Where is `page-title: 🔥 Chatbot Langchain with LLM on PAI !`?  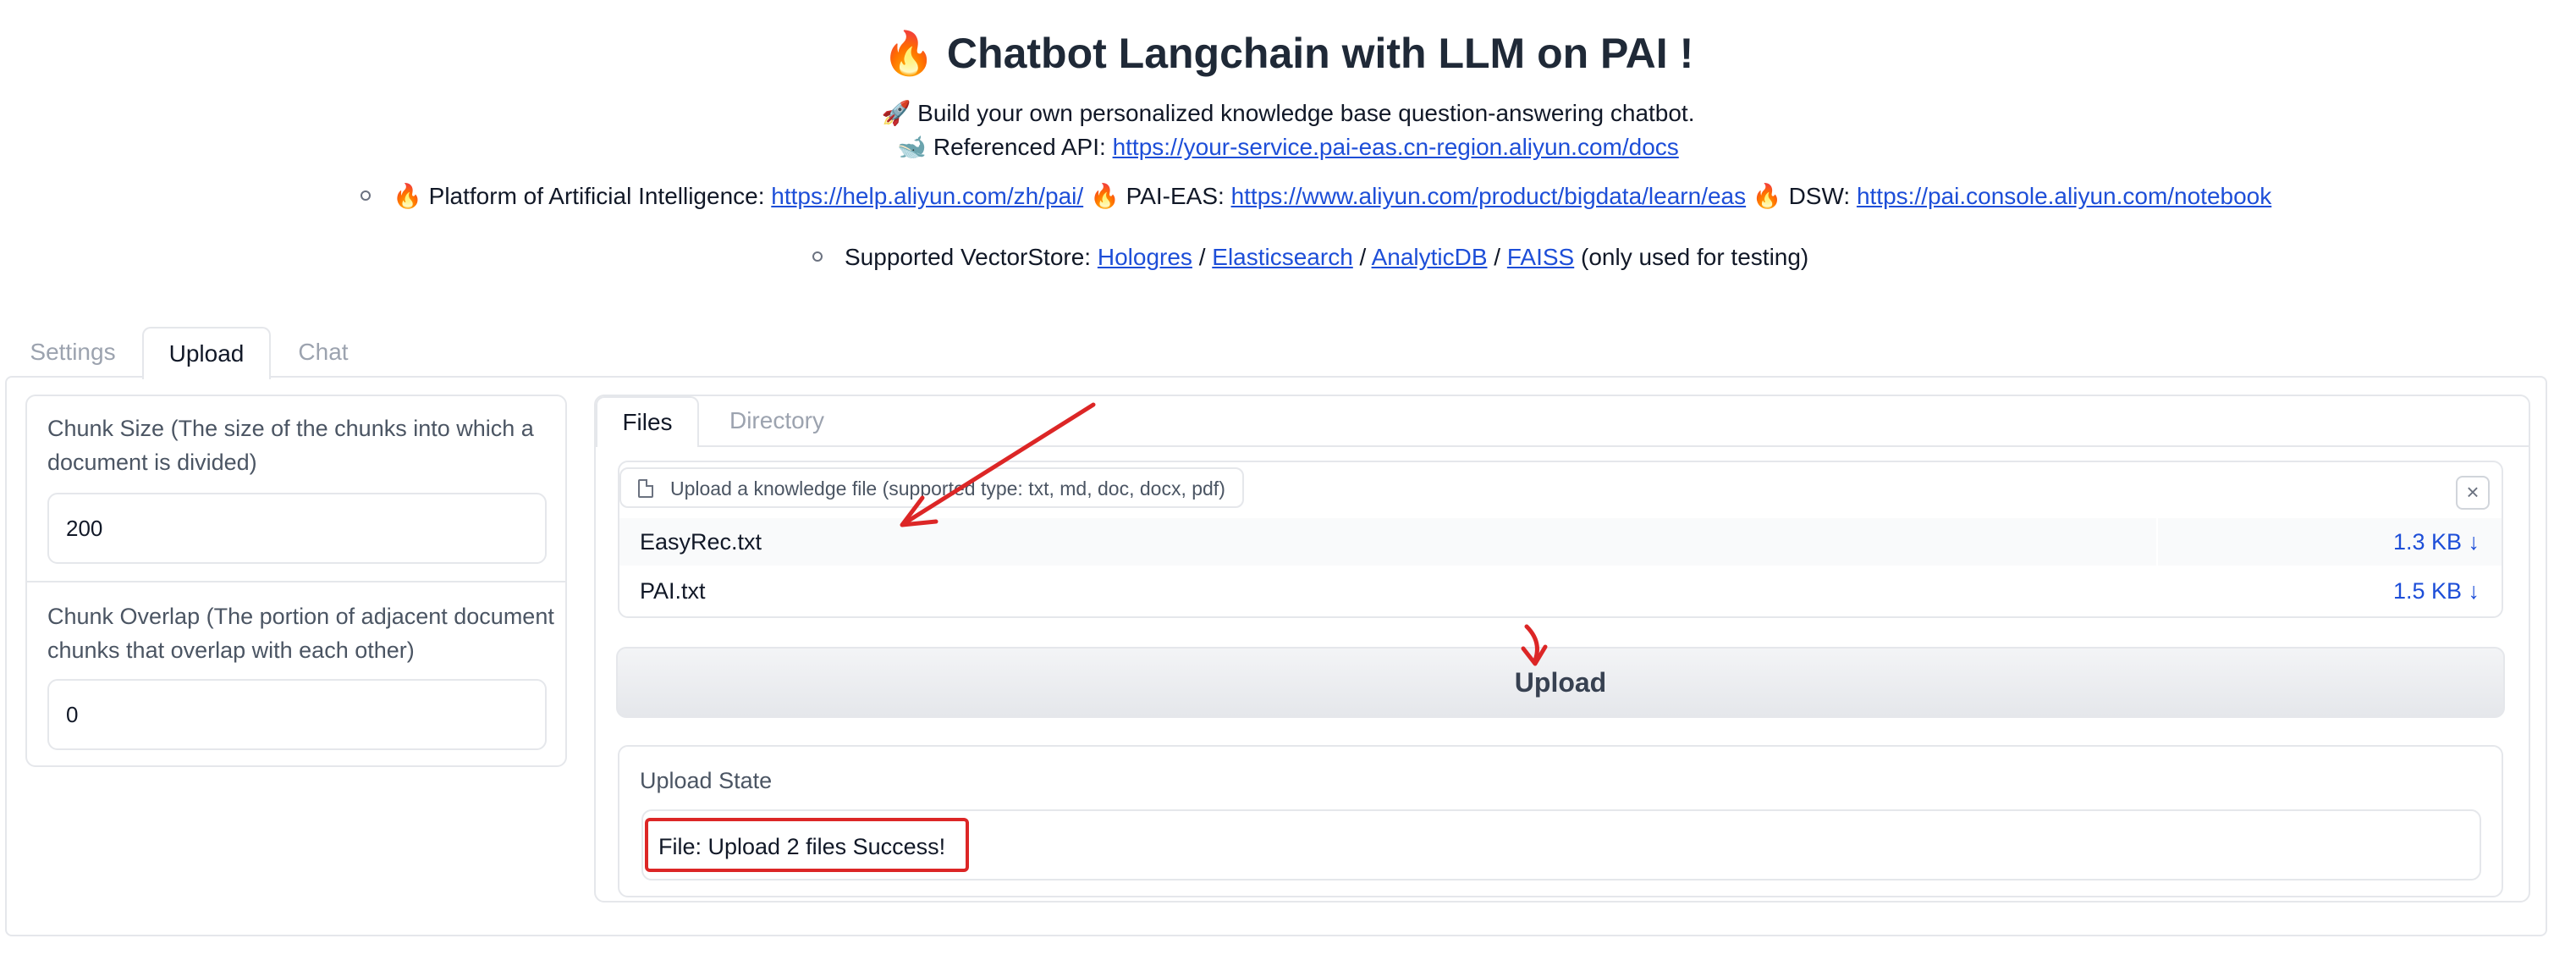
page-title: 🔥 Chatbot Langchain with LLM on PAI ! is located at coordinates (1288, 53).